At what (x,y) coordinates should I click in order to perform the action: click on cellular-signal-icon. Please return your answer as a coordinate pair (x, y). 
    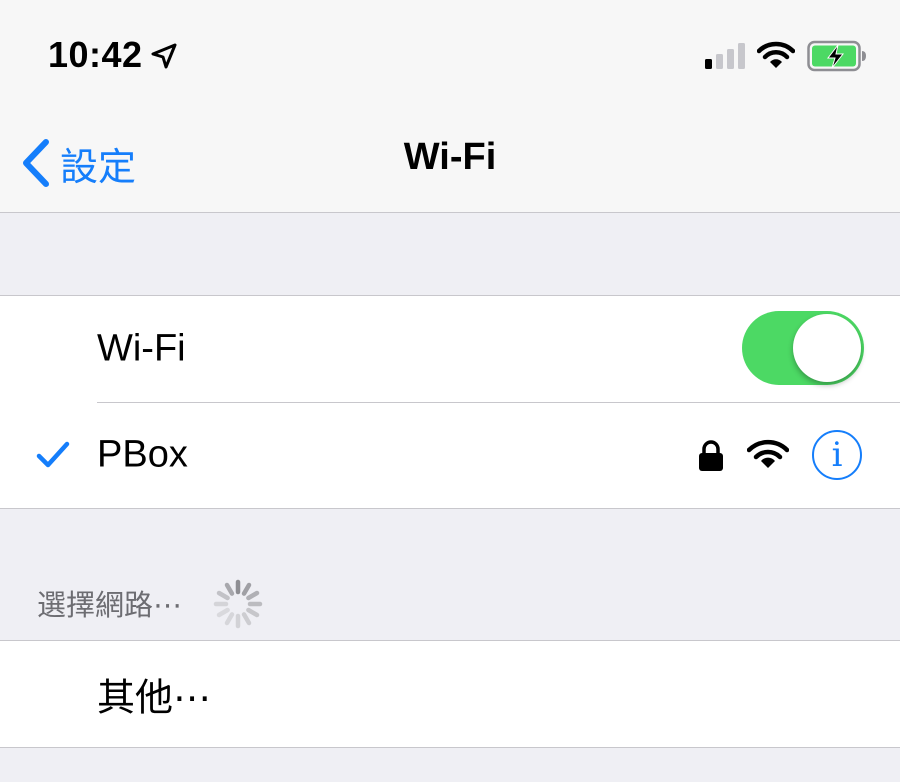
    Looking at the image, I should click on (725, 56).